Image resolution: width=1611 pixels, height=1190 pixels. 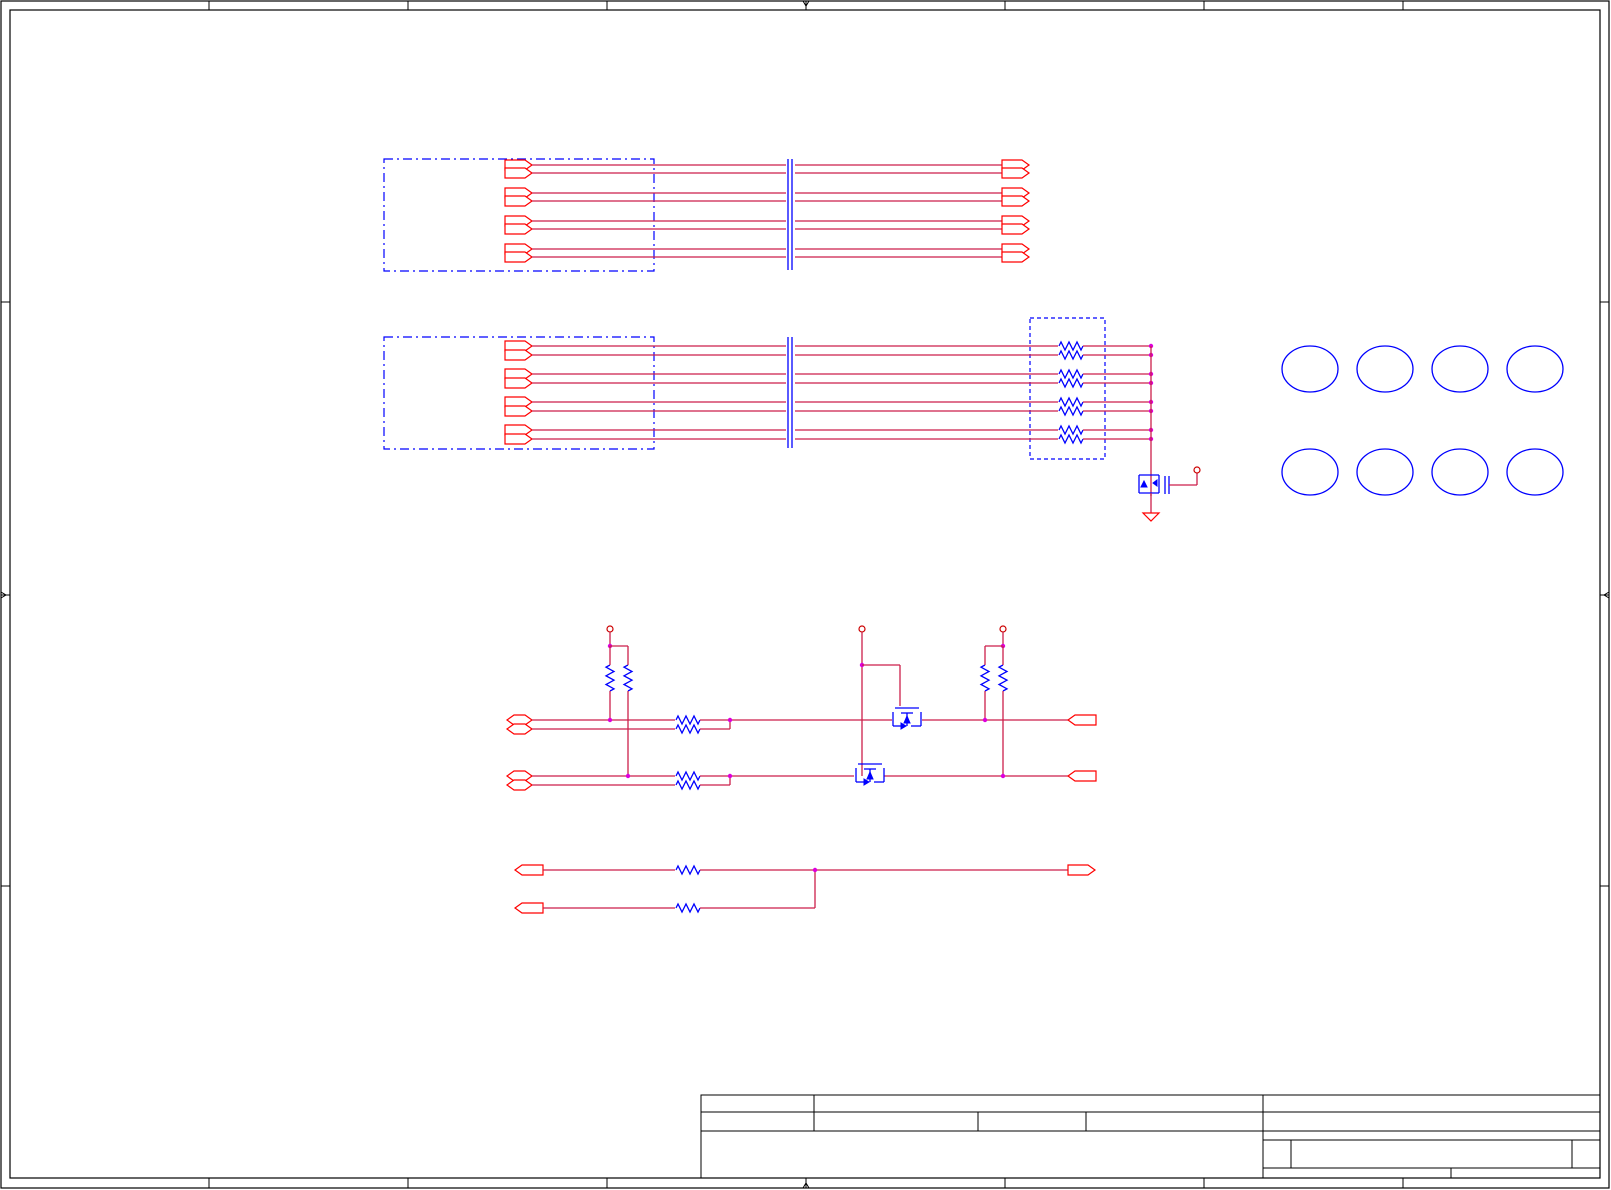 What do you see at coordinates (907, 718) in the screenshot?
I see `mosfet-upper` at bounding box center [907, 718].